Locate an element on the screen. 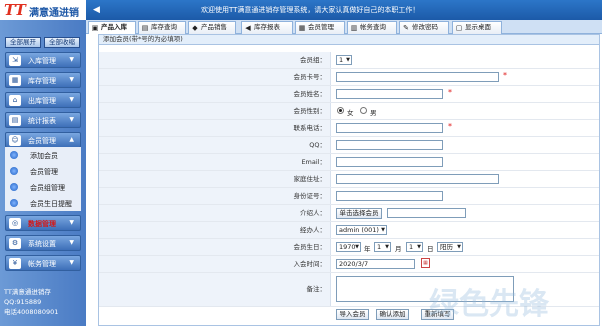 The width and height of the screenshot is (602, 326). sidebar-item-label: 会员管理 is located at coordinates (42, 141).